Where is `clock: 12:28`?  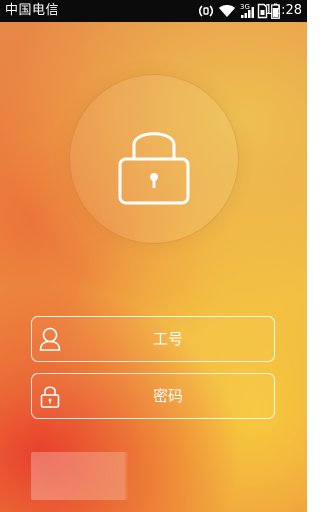 clock: 12:28 is located at coordinates (283, 10).